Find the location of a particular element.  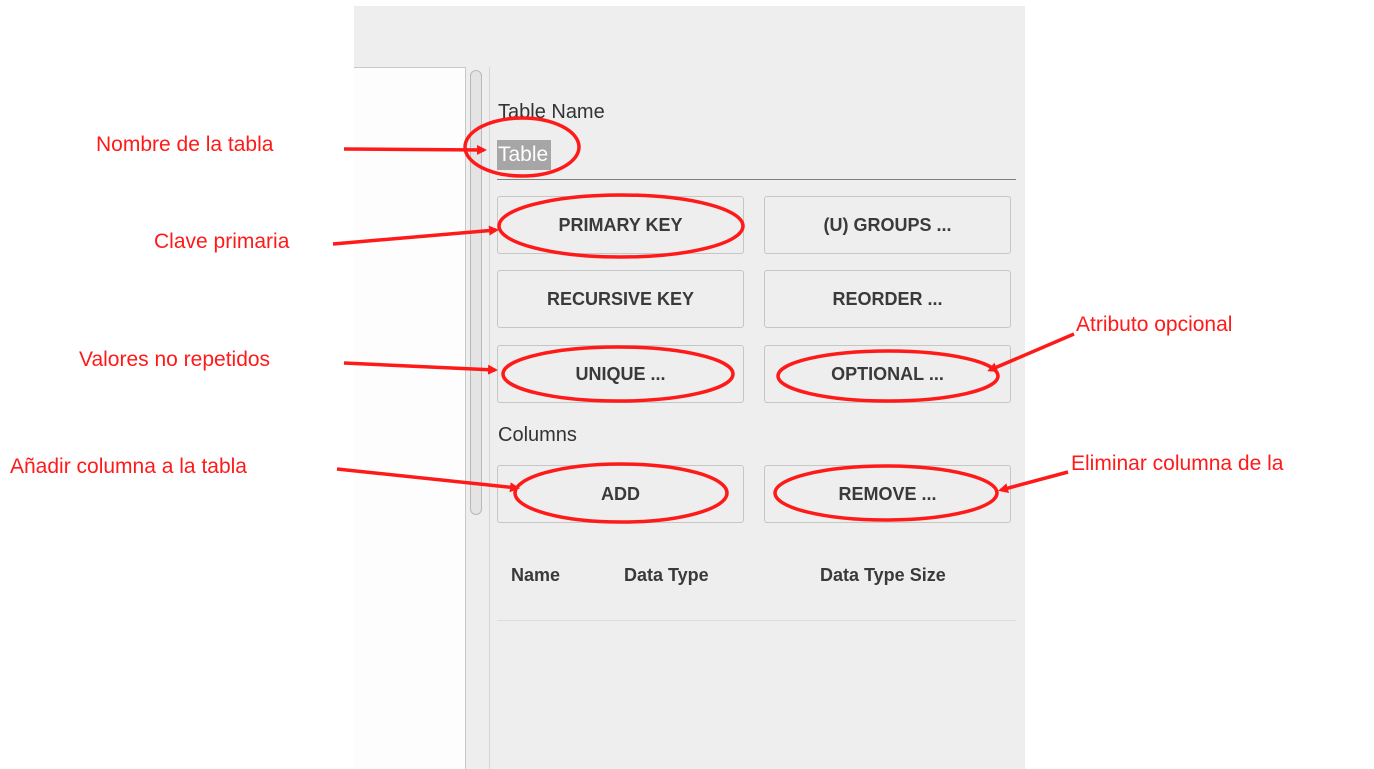

primary-key-button: PRIMARY KEY is located at coordinates (620, 225).